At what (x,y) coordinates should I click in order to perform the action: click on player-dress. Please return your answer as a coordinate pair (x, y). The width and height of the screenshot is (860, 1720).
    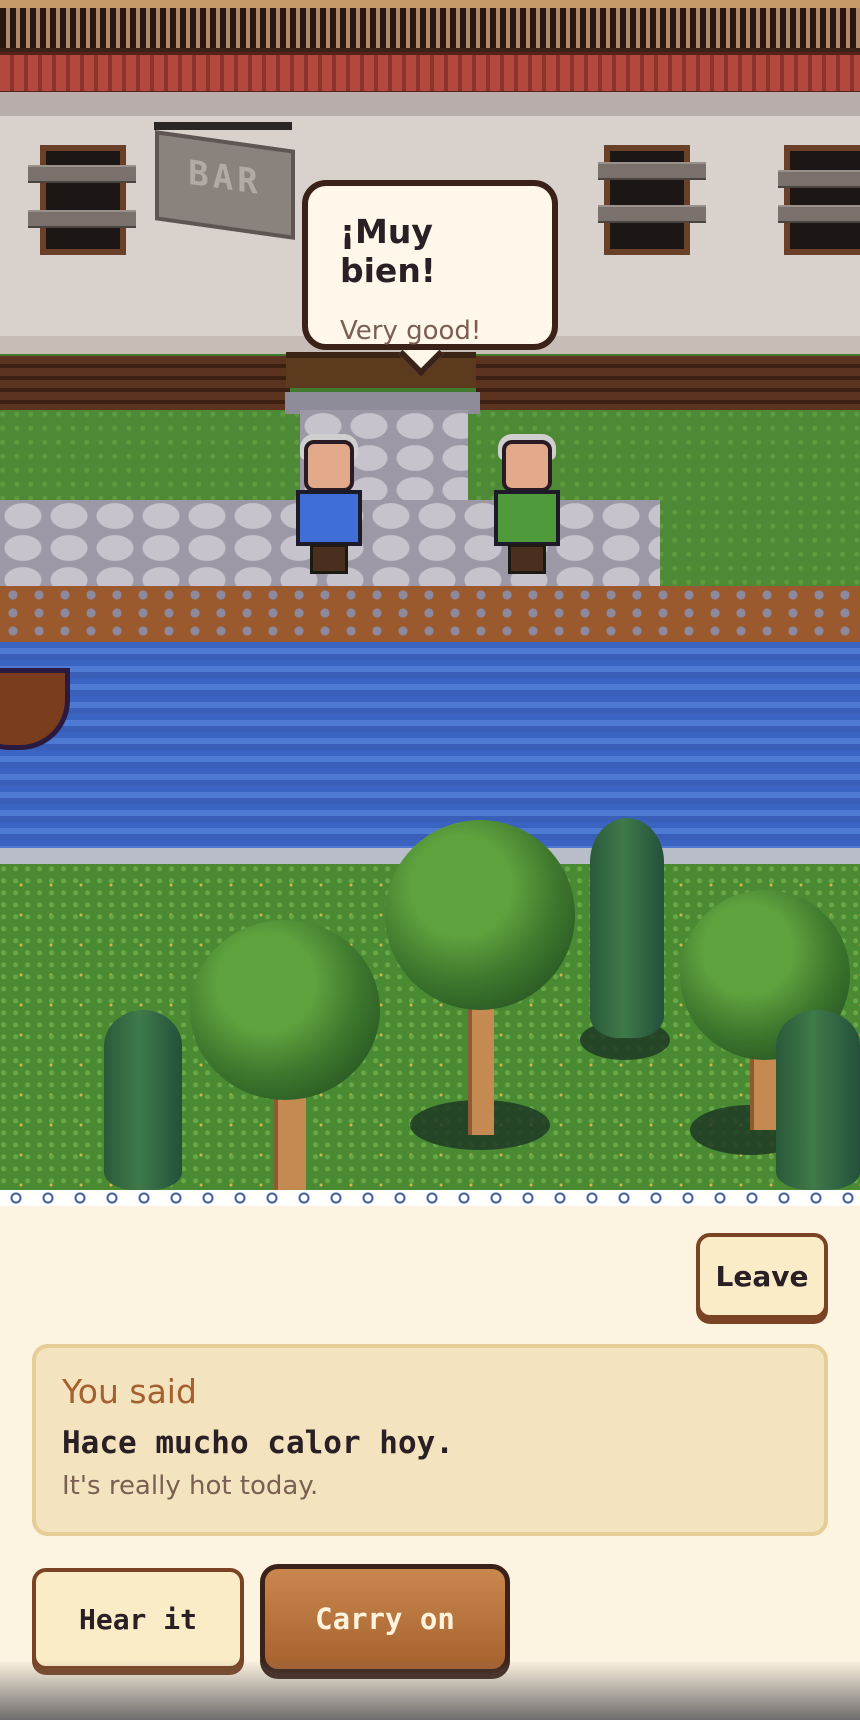
    Looking at the image, I should click on (329, 518).